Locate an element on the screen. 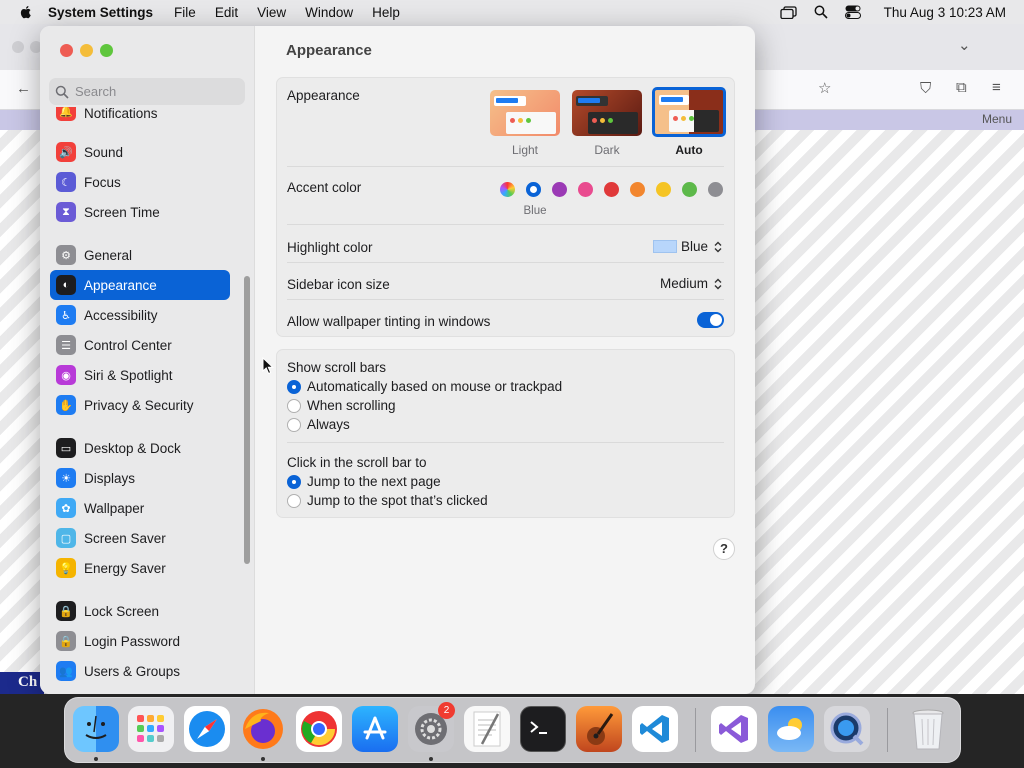 This screenshot has height=768, width=1024. highlight-color-popup: Blue is located at coordinates (687, 246).